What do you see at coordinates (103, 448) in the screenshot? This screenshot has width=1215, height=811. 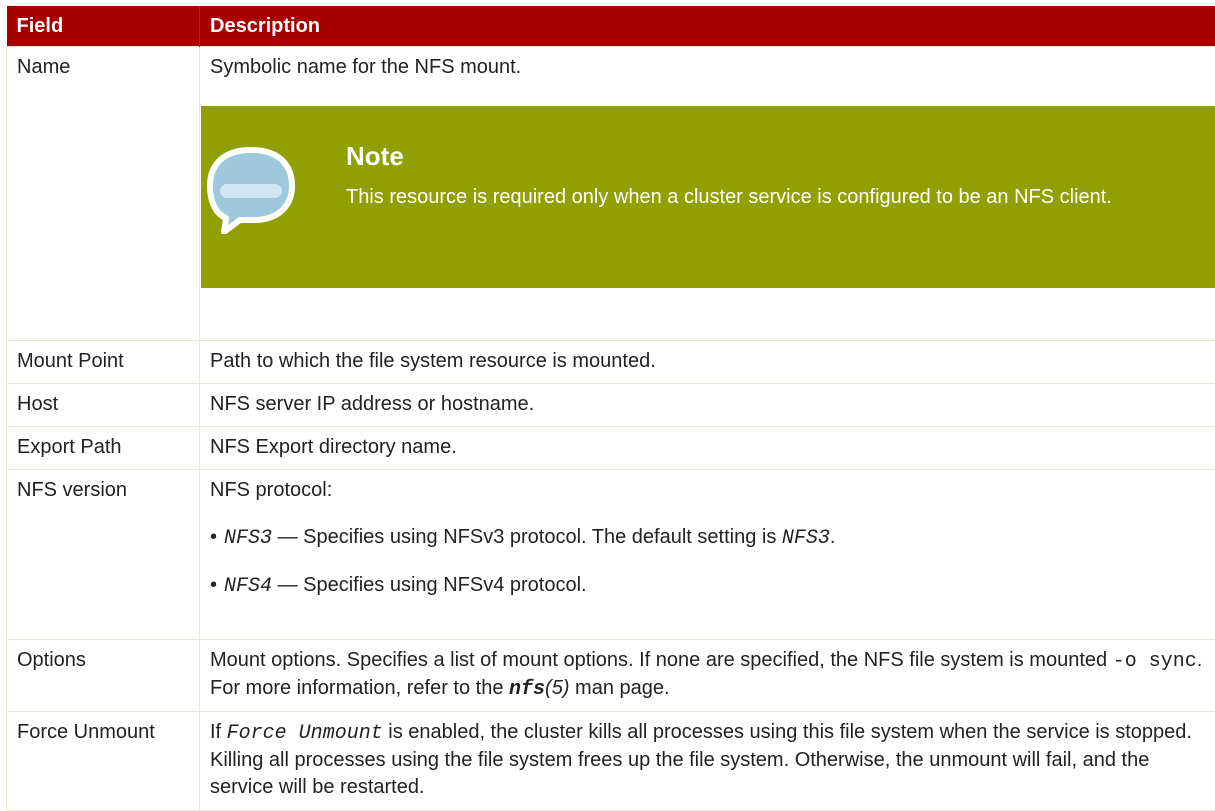 I see `field-export-path: Export Path` at bounding box center [103, 448].